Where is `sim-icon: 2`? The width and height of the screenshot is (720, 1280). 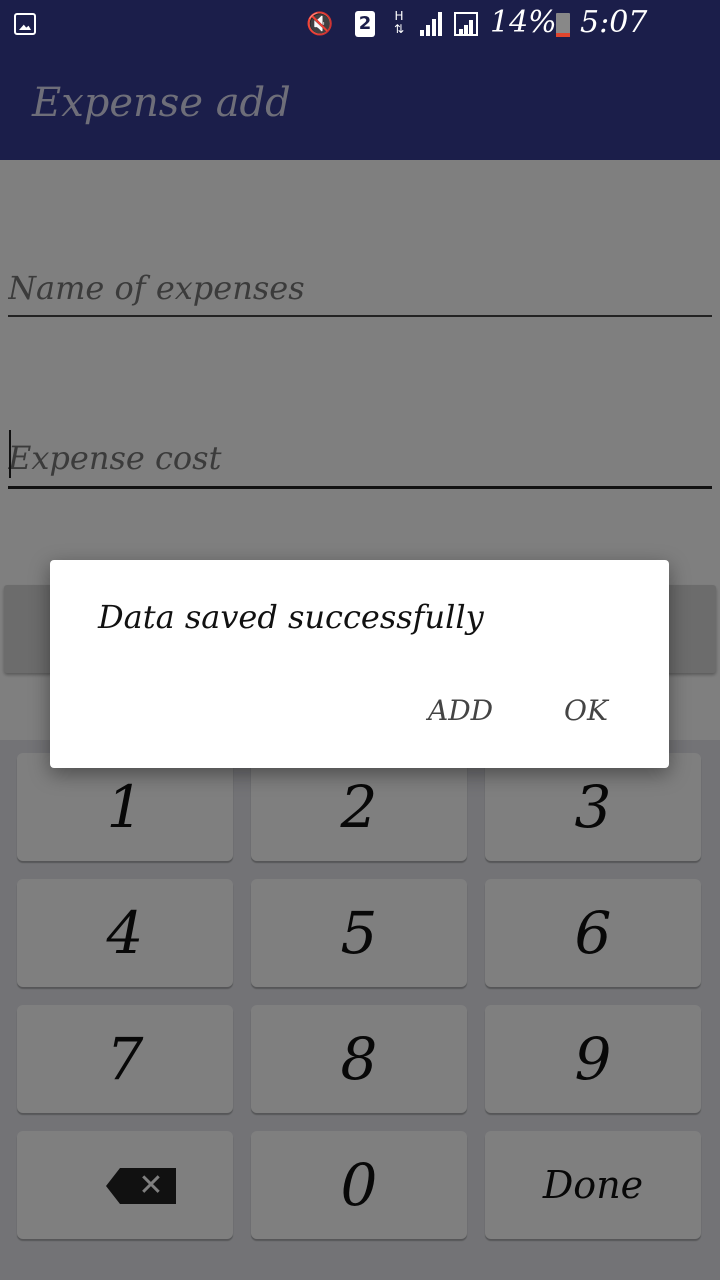 sim-icon: 2 is located at coordinates (365, 24).